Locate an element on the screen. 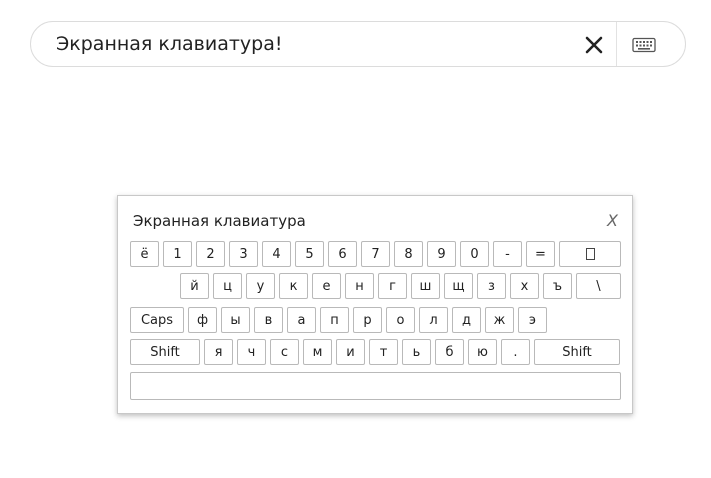  key: з is located at coordinates (491, 286).